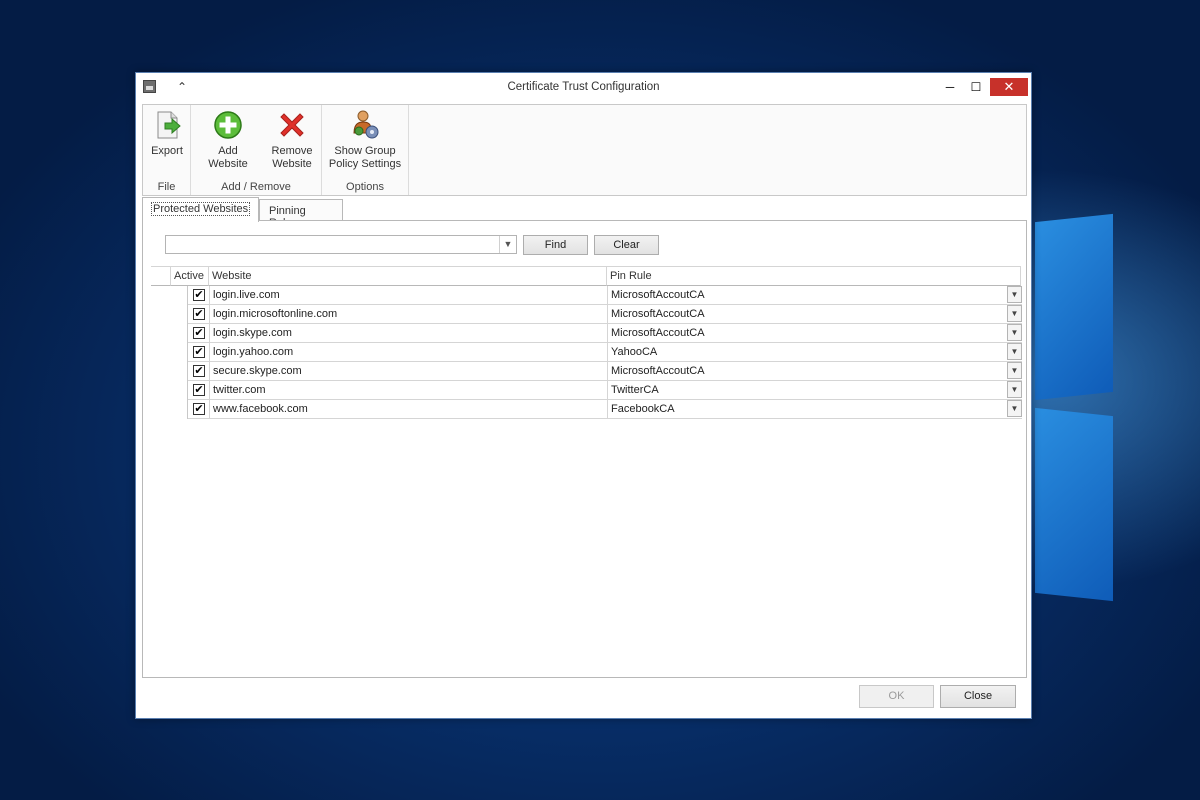 The image size is (1200, 800). I want to click on column-header-active: Active, so click(190, 276).